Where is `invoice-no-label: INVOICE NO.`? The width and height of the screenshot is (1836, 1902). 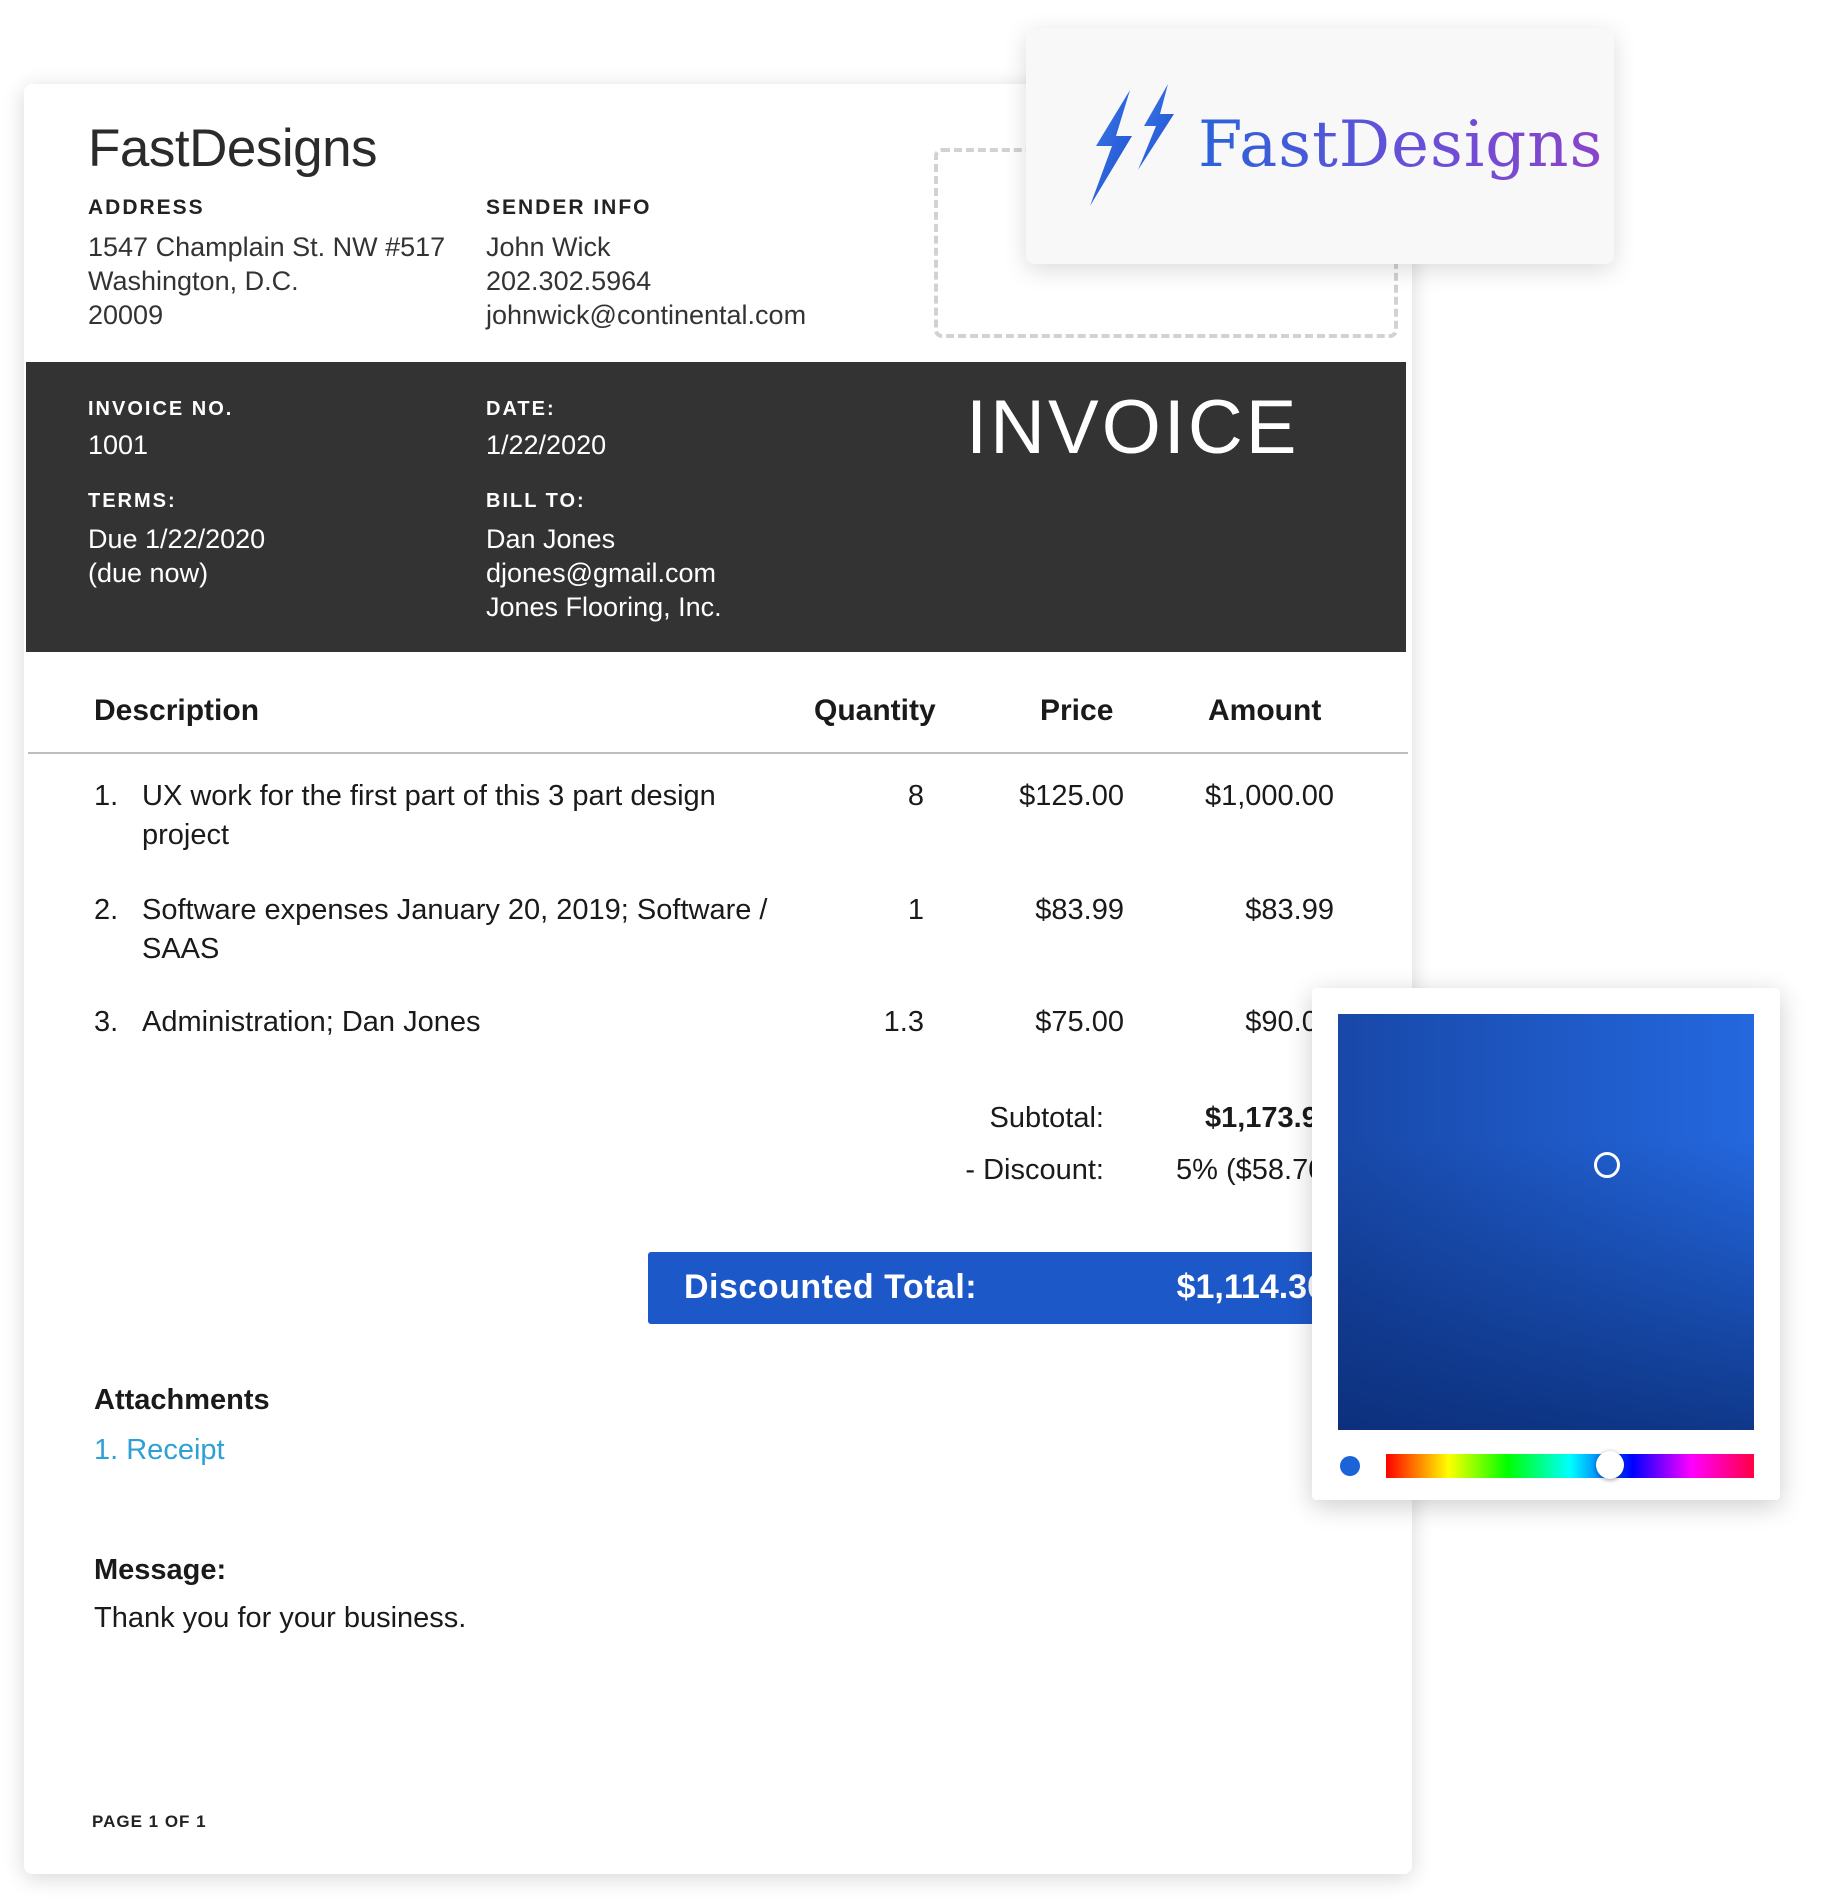 invoice-no-label: INVOICE NO. is located at coordinates (161, 409).